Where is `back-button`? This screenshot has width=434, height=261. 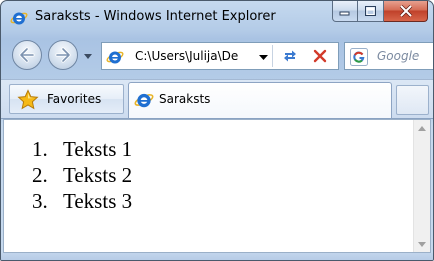 back-button is located at coordinates (27, 55).